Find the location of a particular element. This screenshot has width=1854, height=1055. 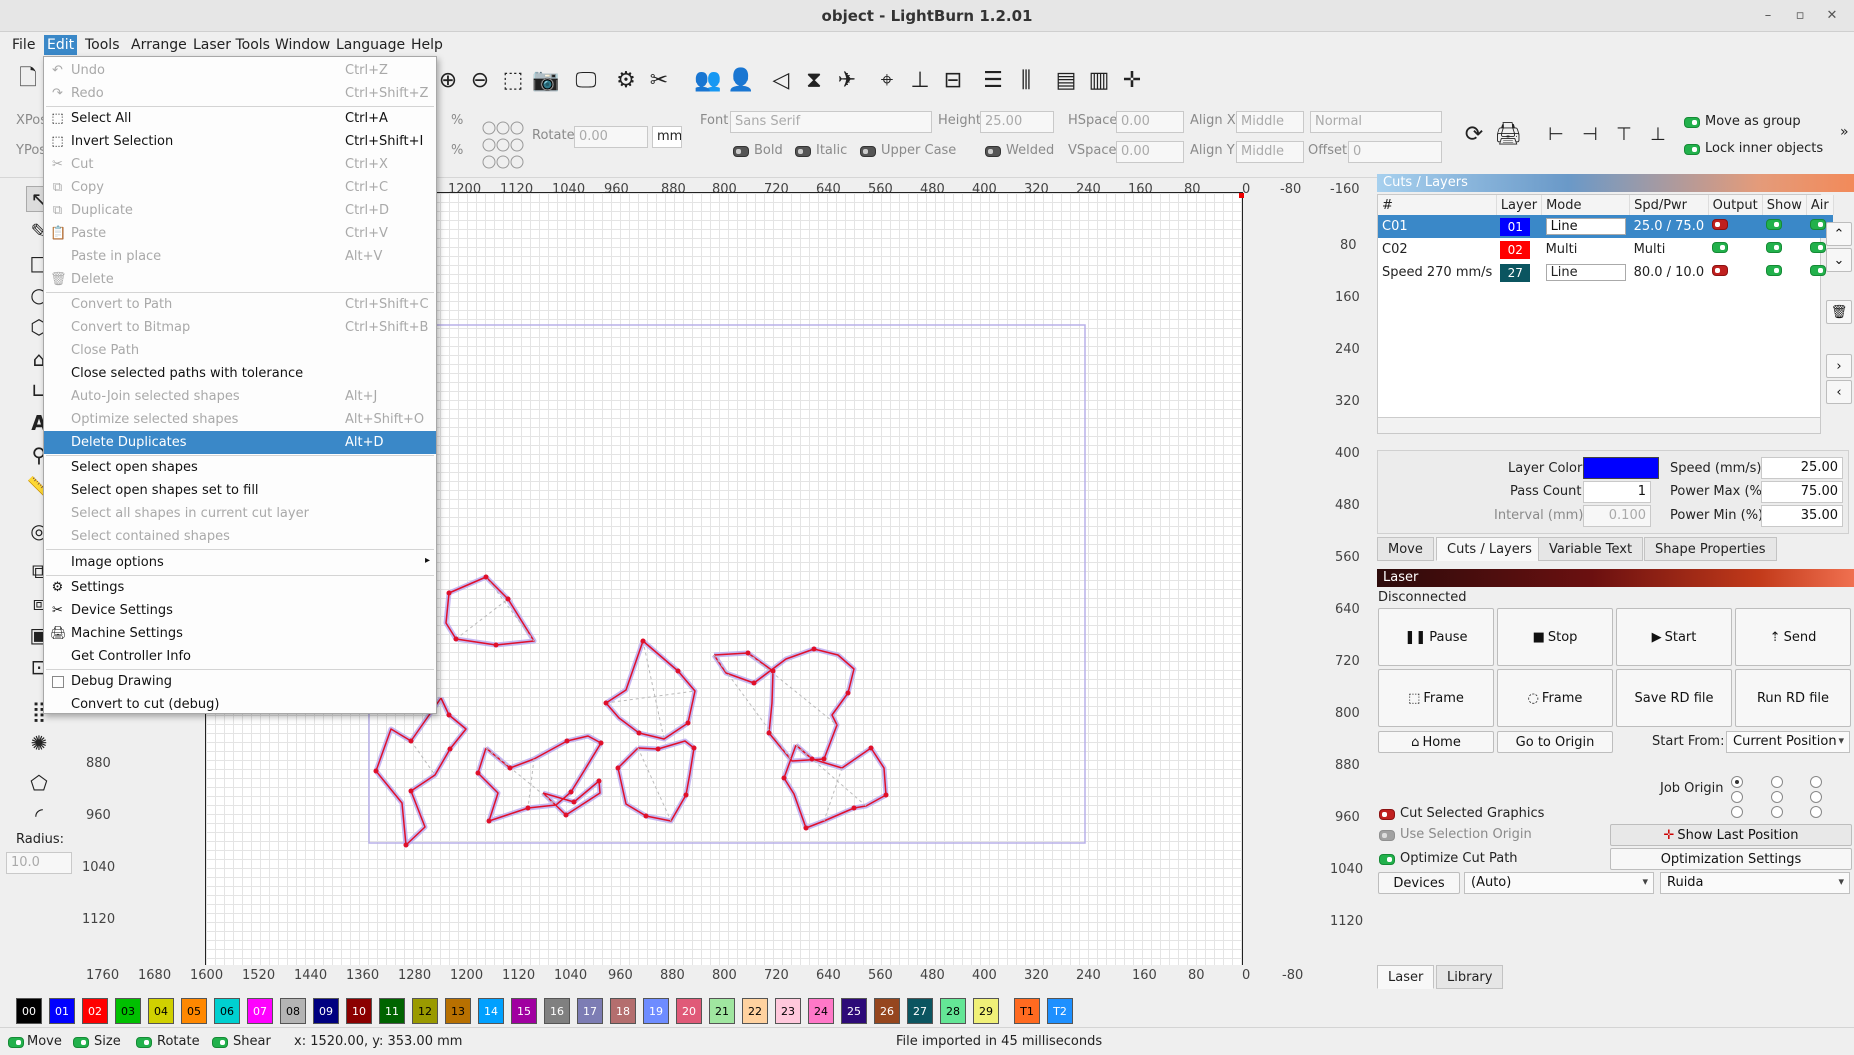

palette-swatch: 07 is located at coordinates (260, 1011).